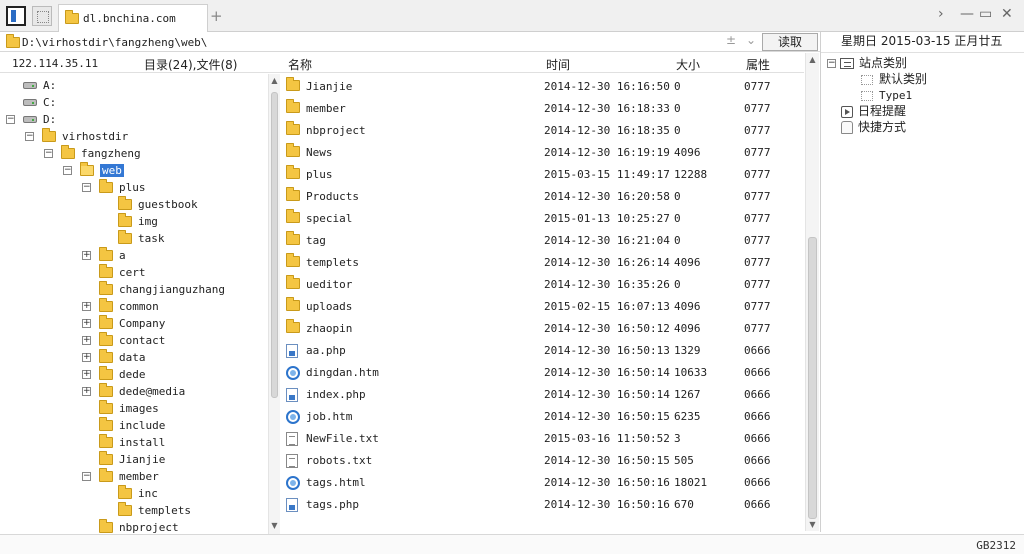 This screenshot has width=1024, height=554. What do you see at coordinates (790, 42) in the screenshot?
I see `read-button: 读取` at bounding box center [790, 42].